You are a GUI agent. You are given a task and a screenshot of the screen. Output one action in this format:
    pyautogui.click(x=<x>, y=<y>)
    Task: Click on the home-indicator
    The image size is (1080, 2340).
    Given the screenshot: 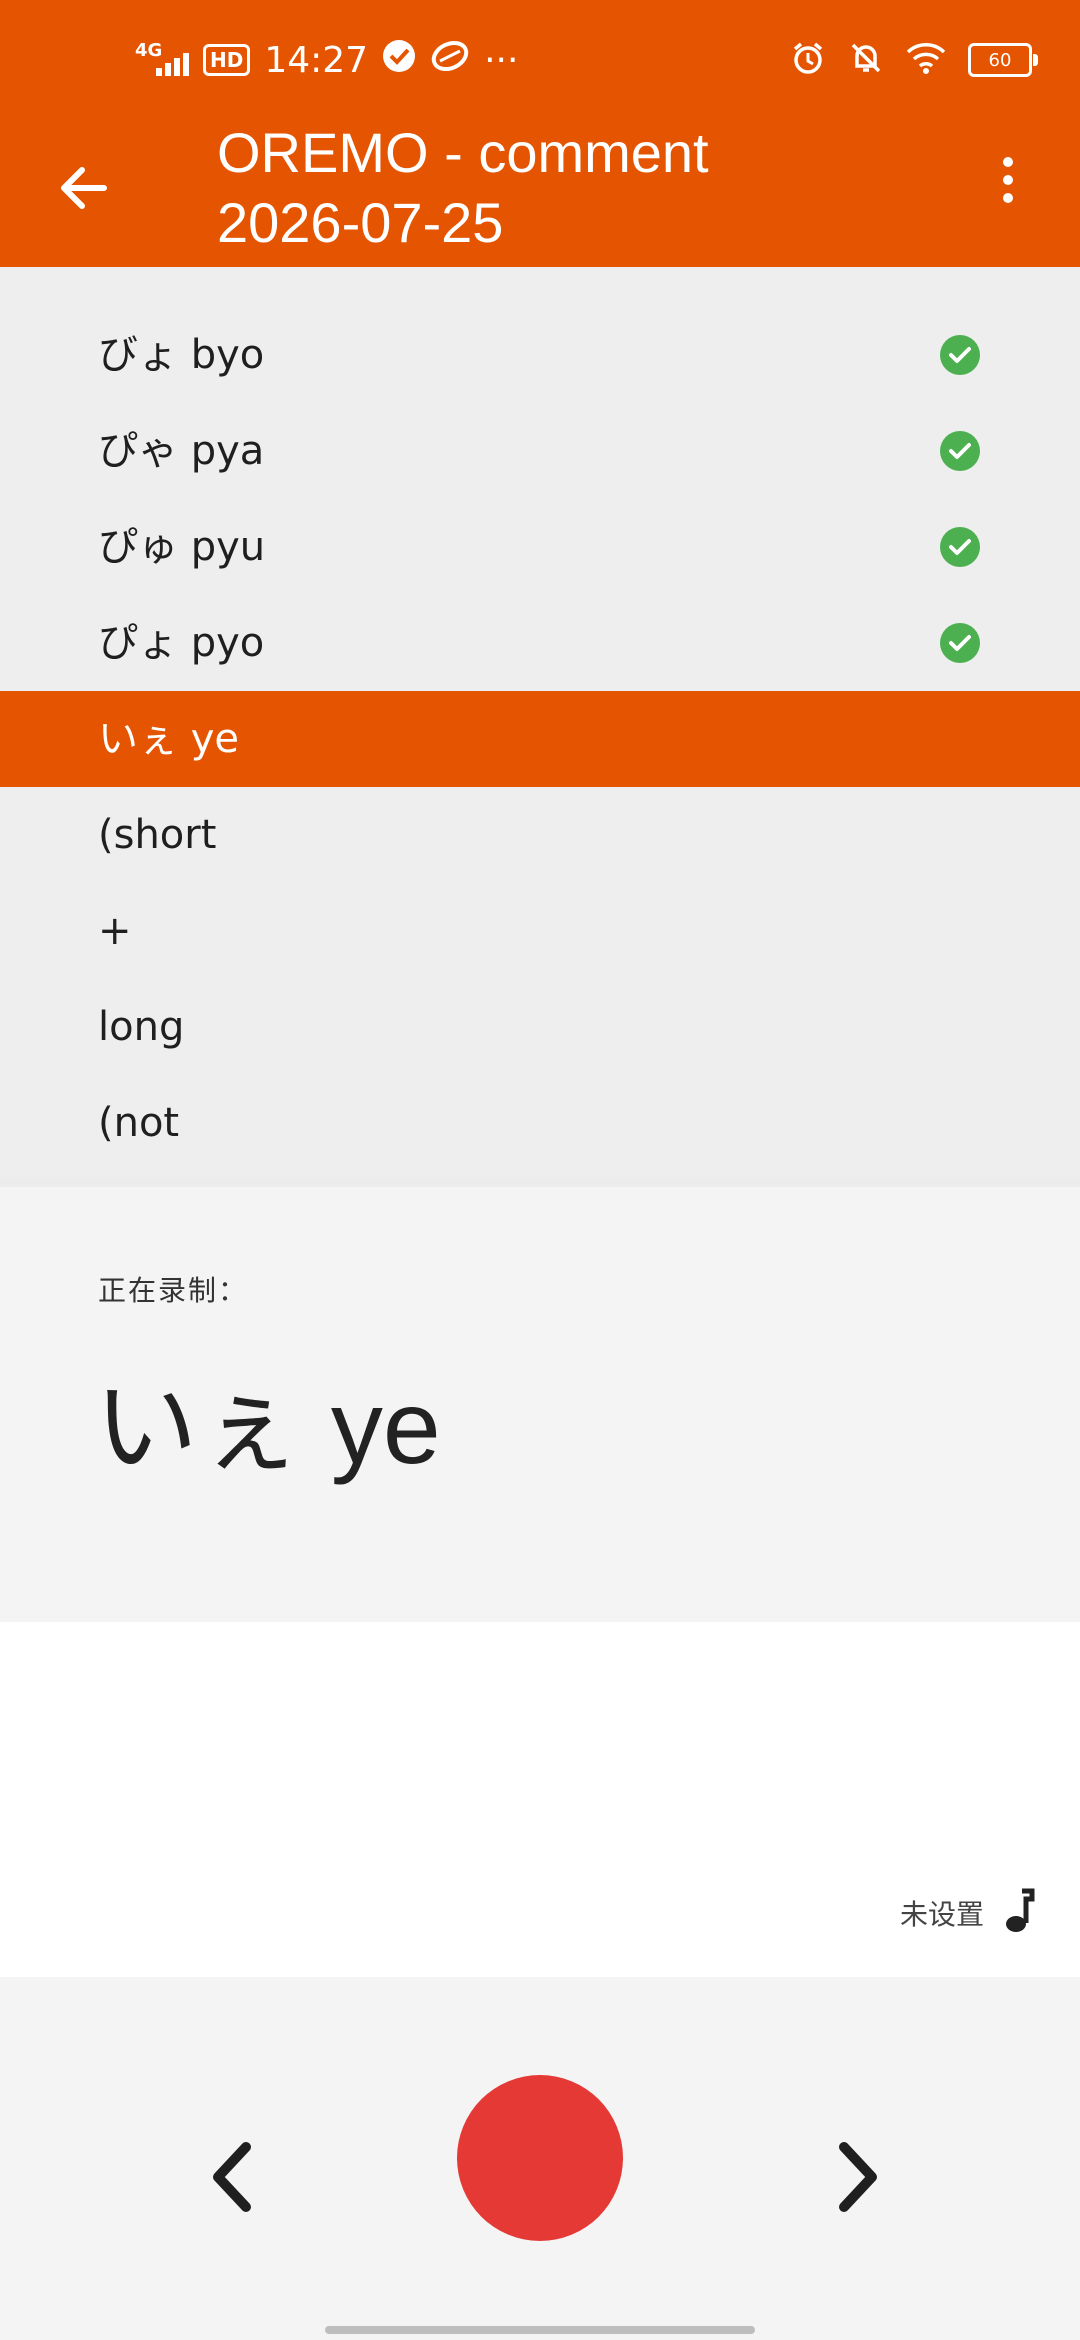 What is the action you would take?
    pyautogui.click(x=540, y=2330)
    